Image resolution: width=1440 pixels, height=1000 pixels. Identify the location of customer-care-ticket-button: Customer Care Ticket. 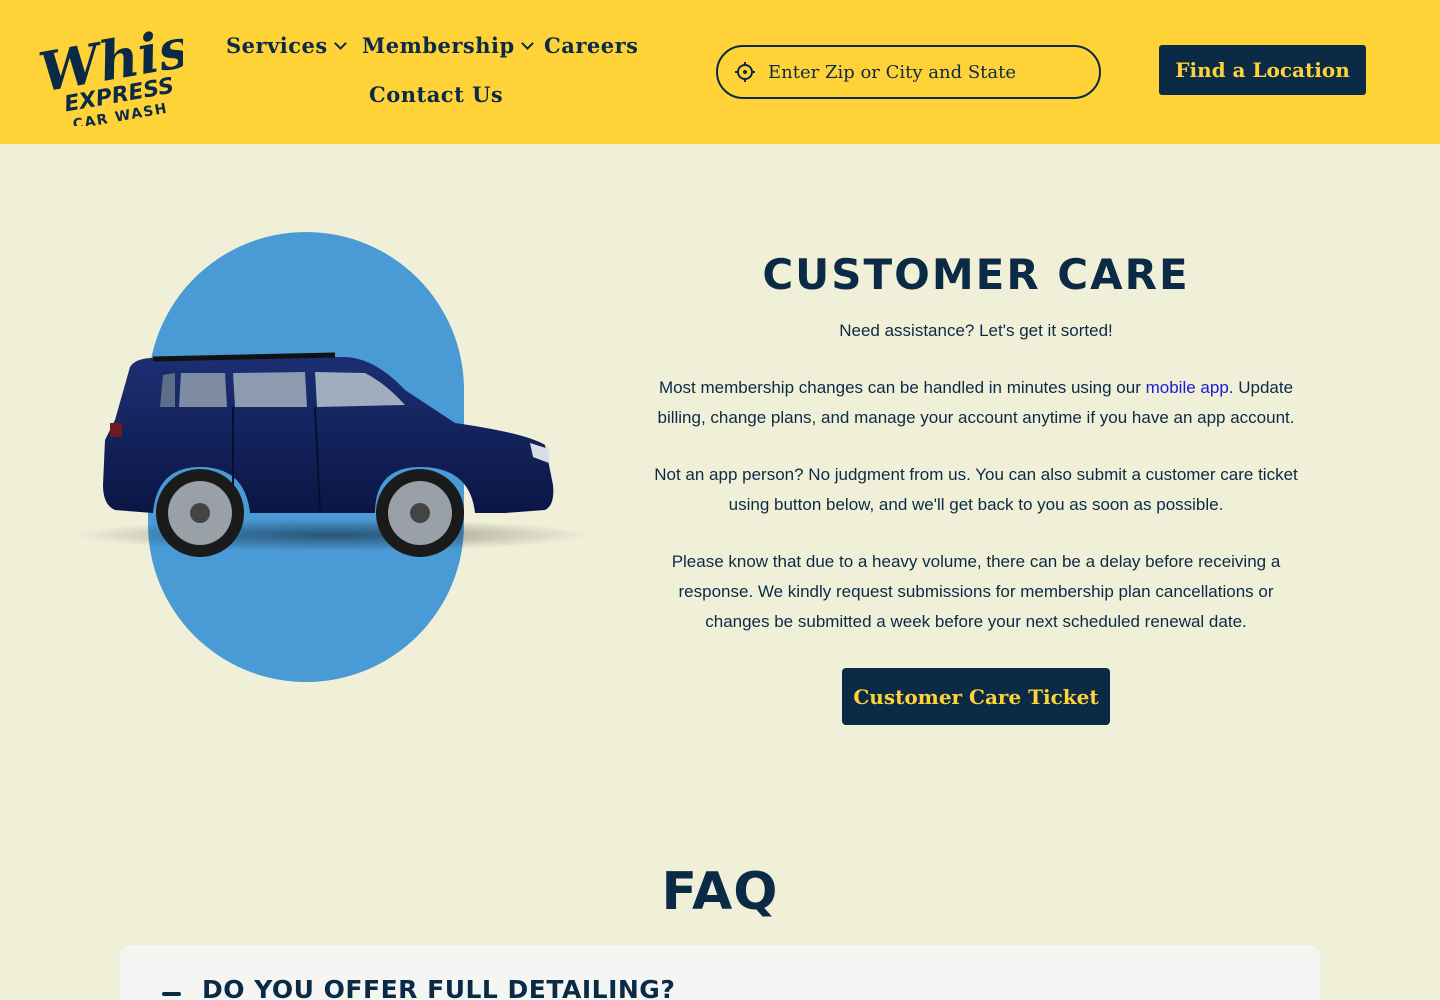
(976, 696).